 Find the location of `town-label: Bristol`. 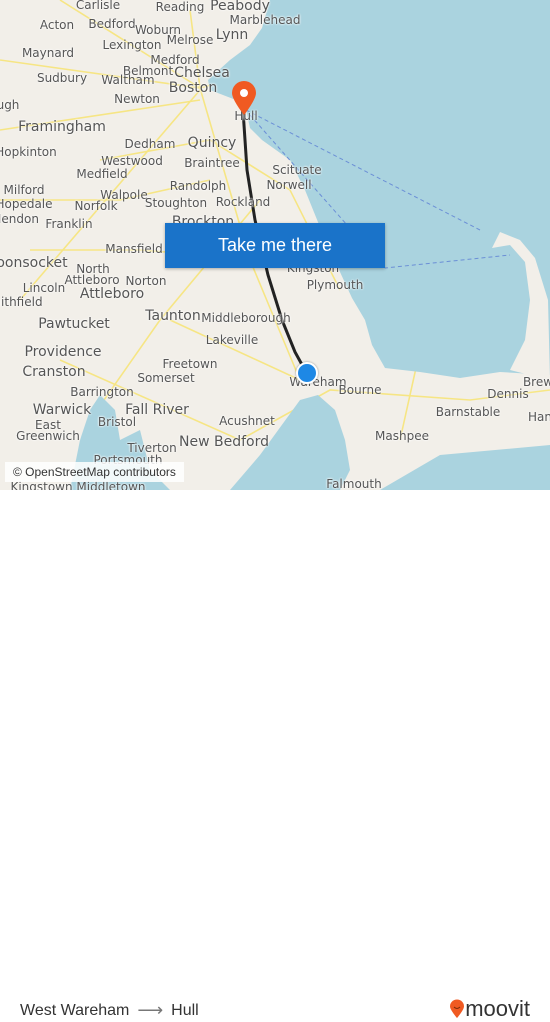

town-label: Bristol is located at coordinates (117, 422).